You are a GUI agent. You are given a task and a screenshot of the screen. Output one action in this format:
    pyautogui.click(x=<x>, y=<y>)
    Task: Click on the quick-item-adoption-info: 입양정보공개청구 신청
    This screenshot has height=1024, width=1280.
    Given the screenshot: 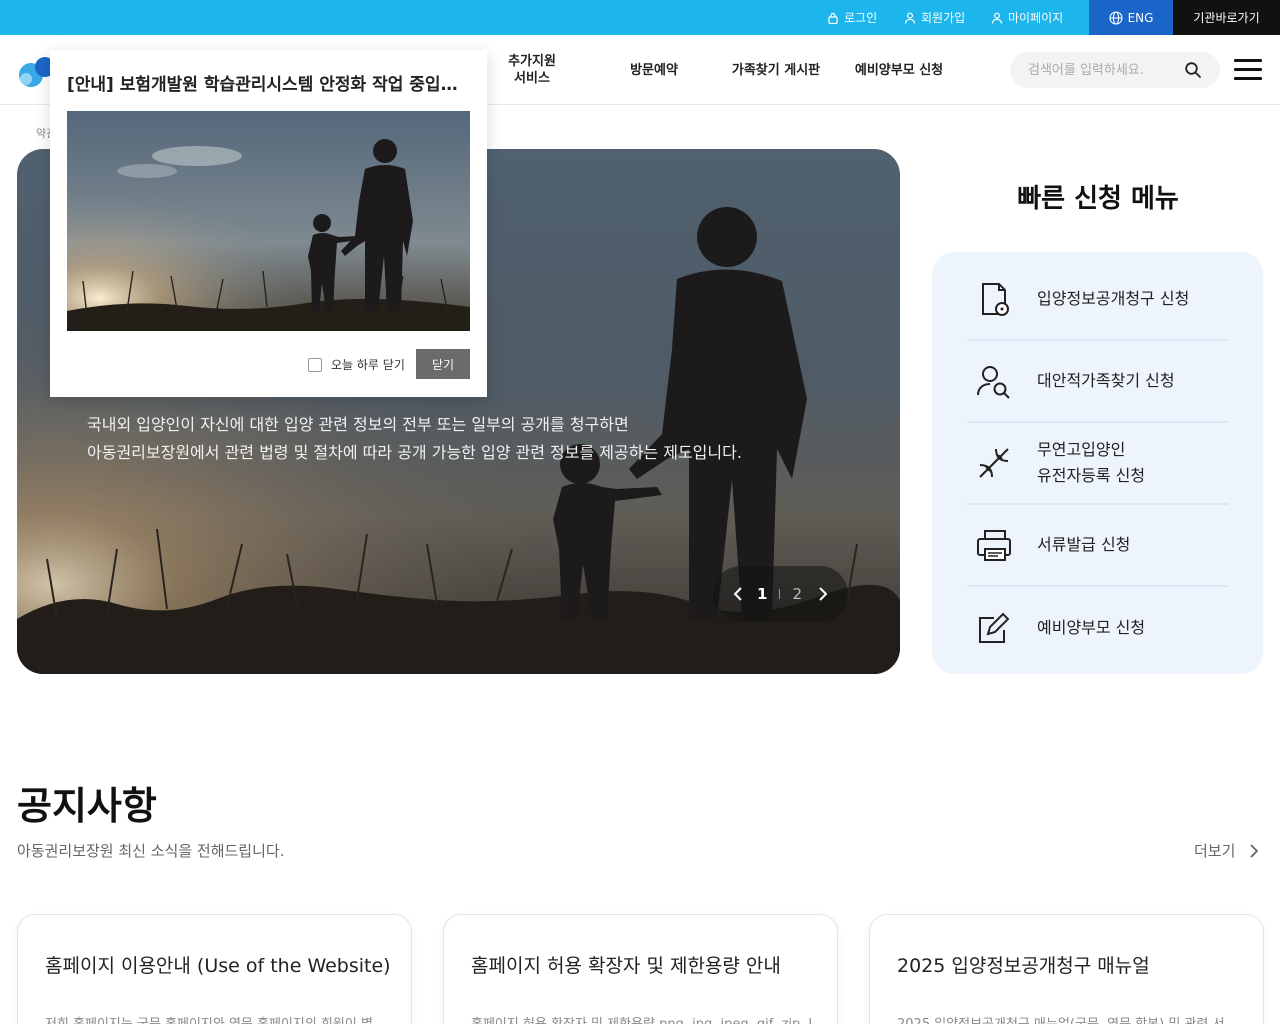 What is the action you would take?
    pyautogui.click(x=1097, y=300)
    